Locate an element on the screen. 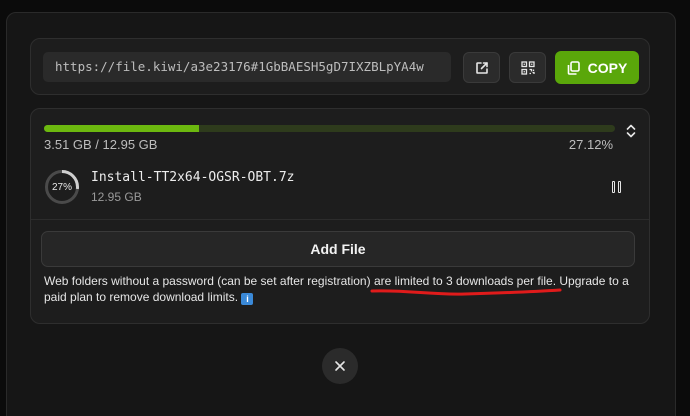 The width and height of the screenshot is (690, 416). overall-progress-fill is located at coordinates (121, 128).